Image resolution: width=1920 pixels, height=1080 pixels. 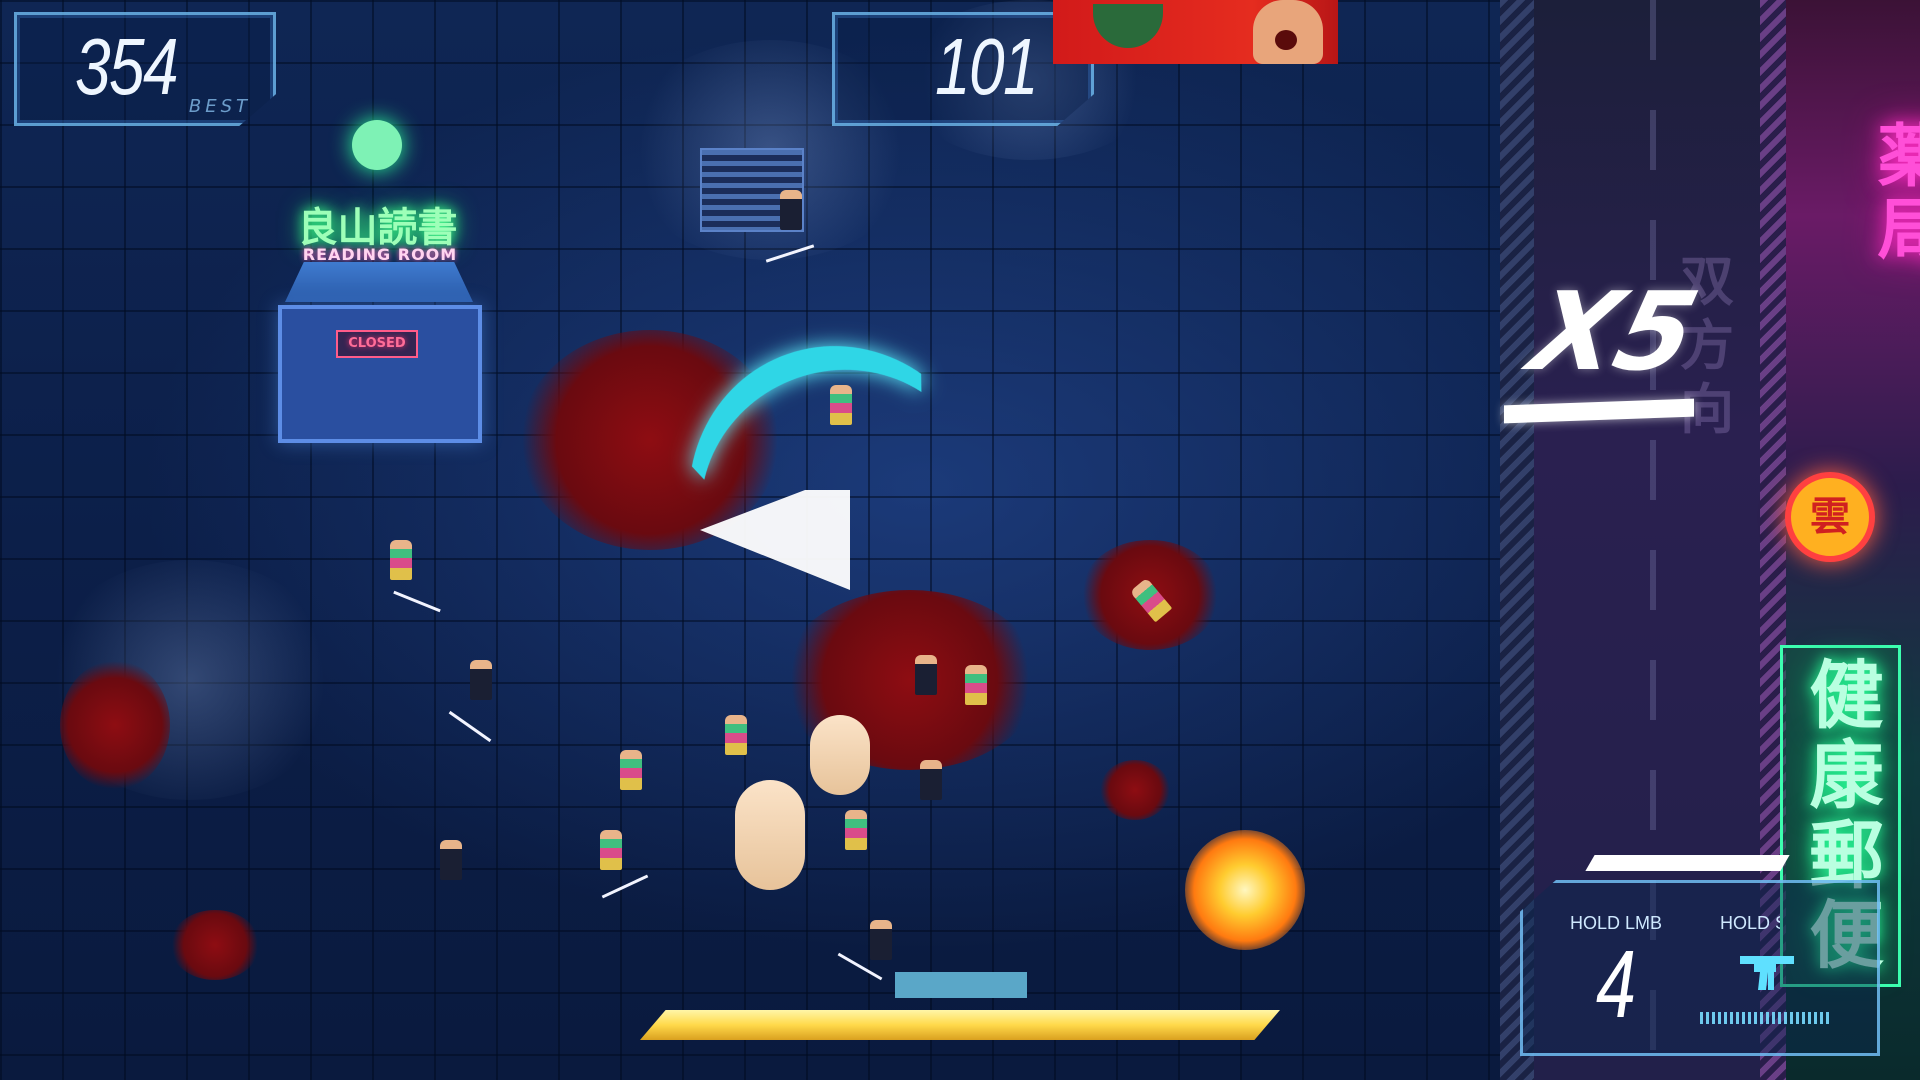 I want to click on target-portrait, so click(x=1195, y=32).